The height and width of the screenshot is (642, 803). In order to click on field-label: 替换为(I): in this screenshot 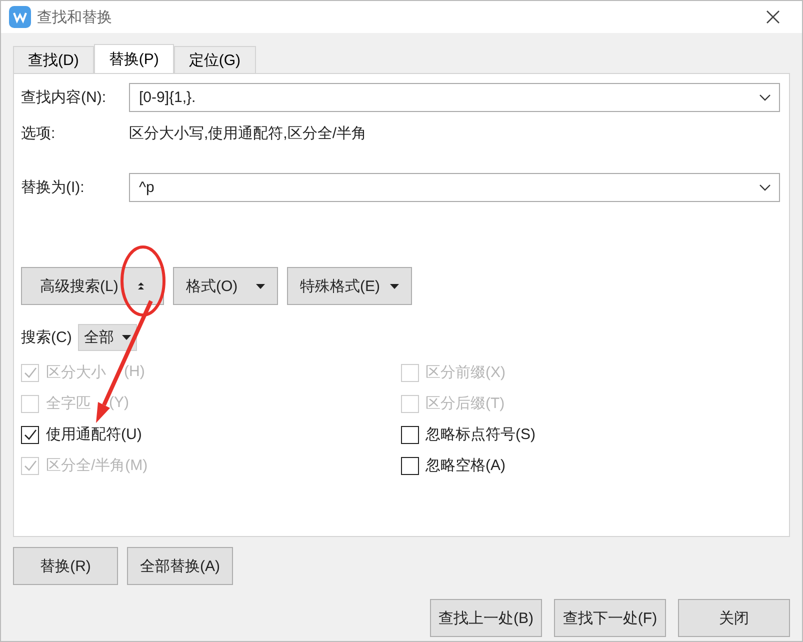, I will do `click(53, 187)`.